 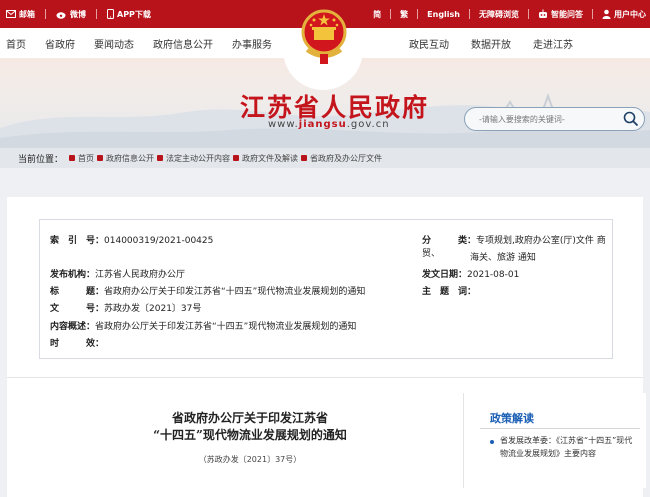 What do you see at coordinates (77, 309) in the screenshot?
I see `meta-key: 文 号：` at bounding box center [77, 309].